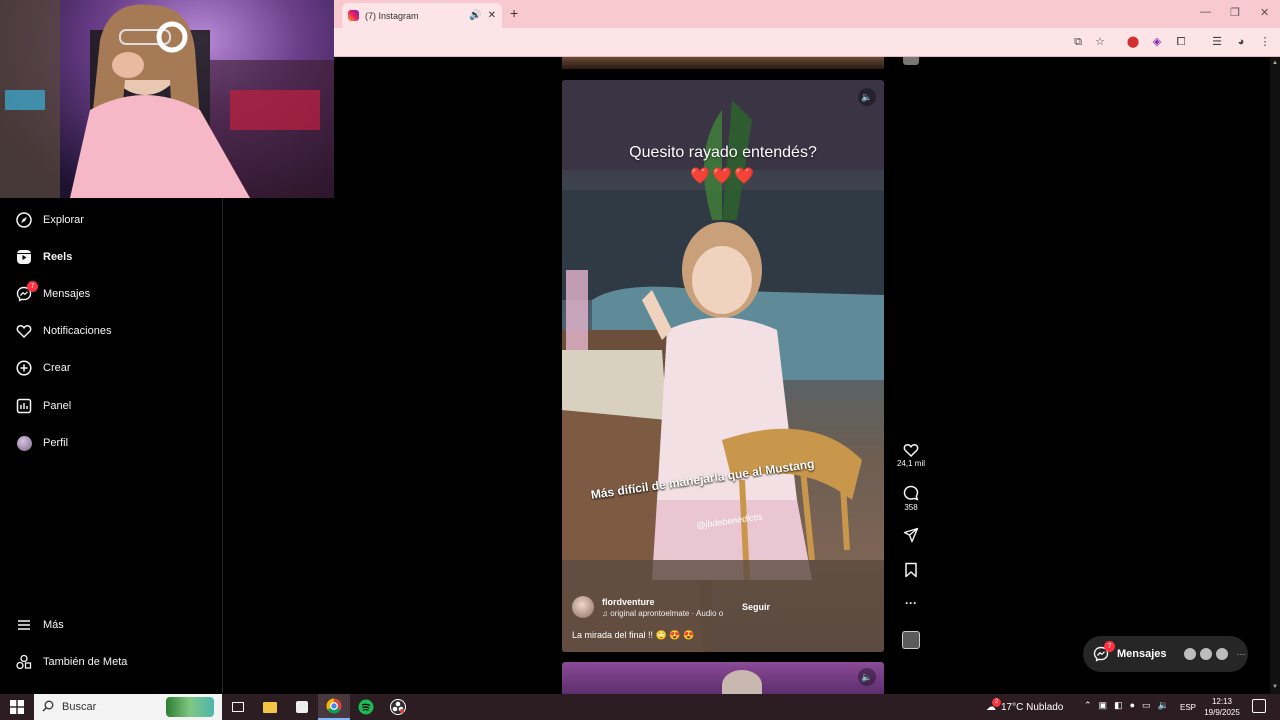 The height and width of the screenshot is (720, 1280). I want to click on adblock-extension-icon: ⬤, so click(1133, 42).